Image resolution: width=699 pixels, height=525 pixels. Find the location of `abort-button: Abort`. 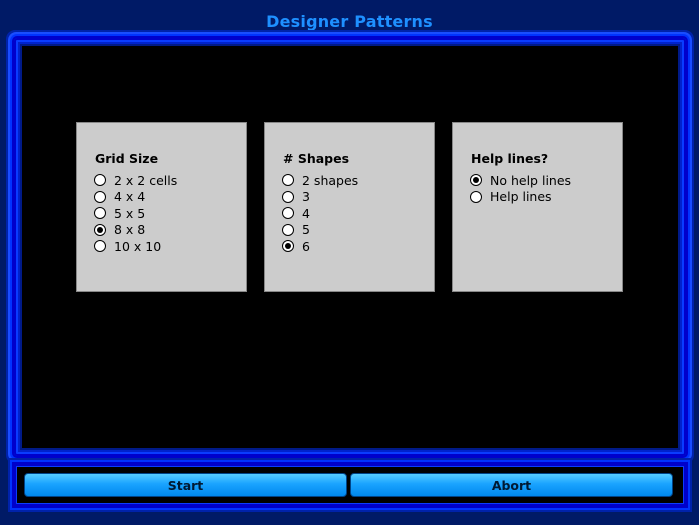

abort-button: Abort is located at coordinates (511, 485).